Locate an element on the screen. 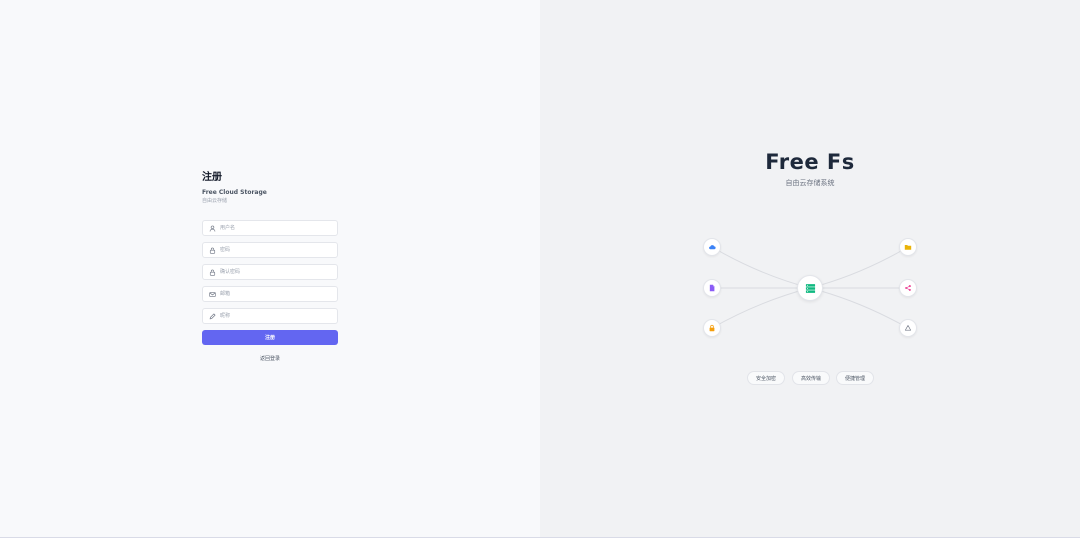 The width and height of the screenshot is (1080, 538). recycle-node is located at coordinates (908, 328).